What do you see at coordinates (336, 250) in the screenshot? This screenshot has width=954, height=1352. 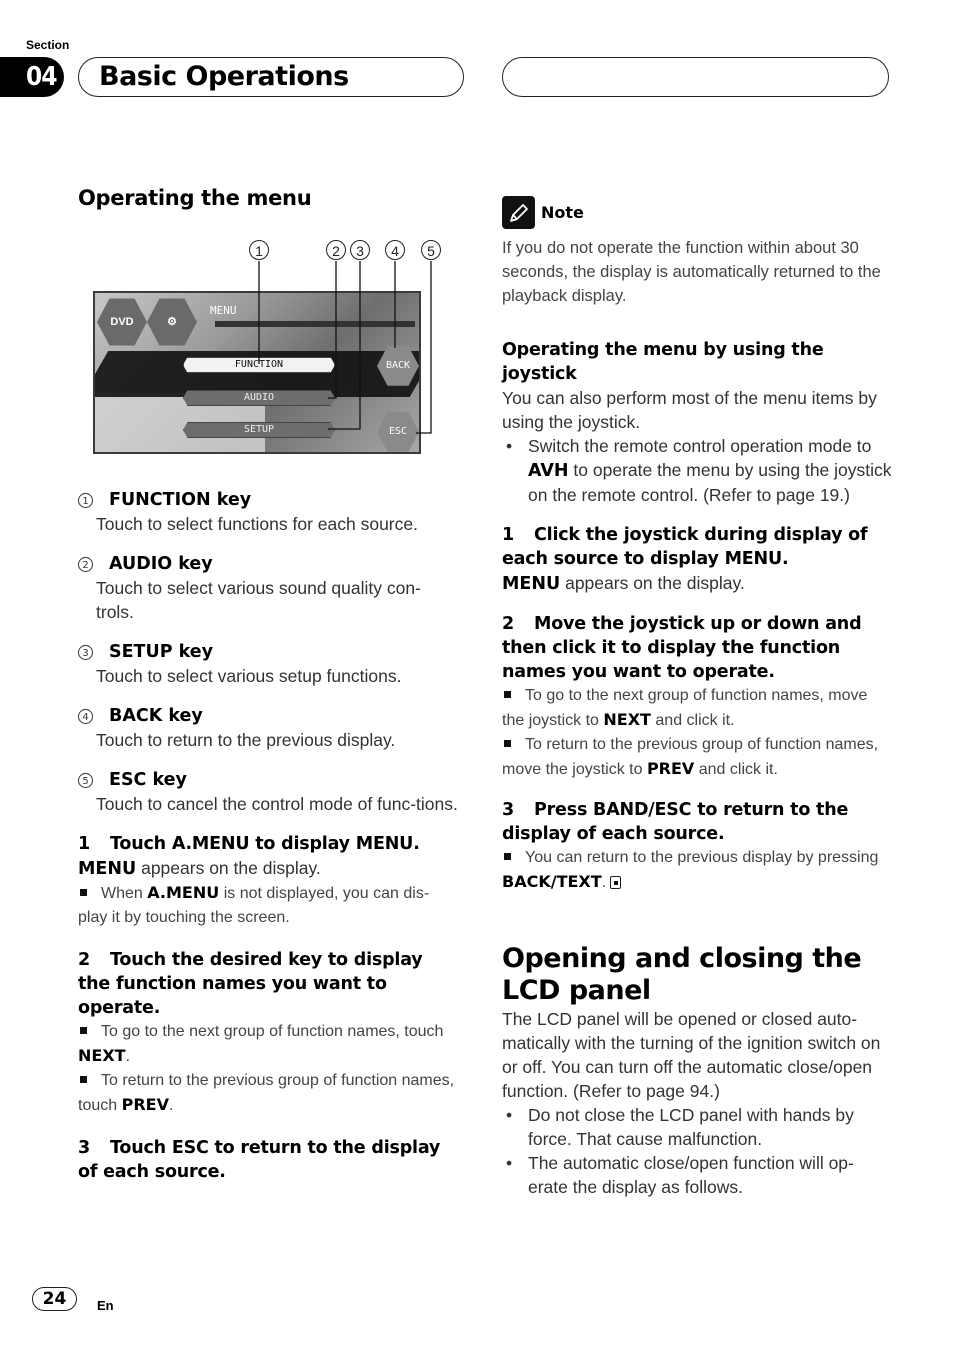 I see `callout-2: 2` at bounding box center [336, 250].